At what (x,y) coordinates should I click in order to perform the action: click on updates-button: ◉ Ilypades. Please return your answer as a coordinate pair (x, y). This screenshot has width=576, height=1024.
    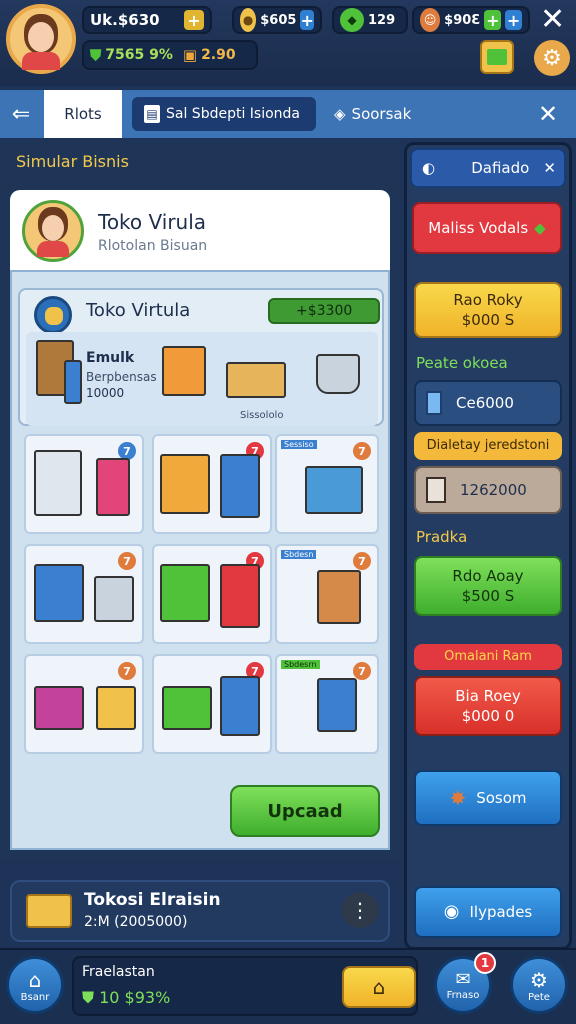
    Looking at the image, I should click on (488, 912).